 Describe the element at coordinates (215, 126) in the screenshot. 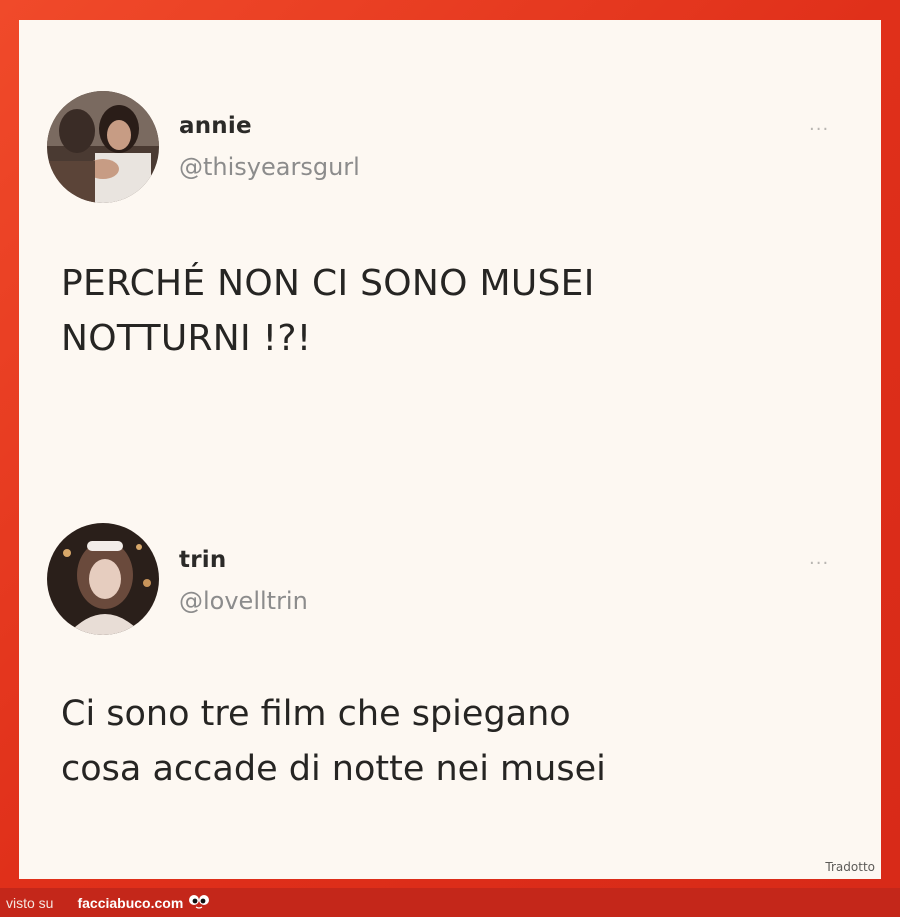

I see `author-name: annie` at that location.